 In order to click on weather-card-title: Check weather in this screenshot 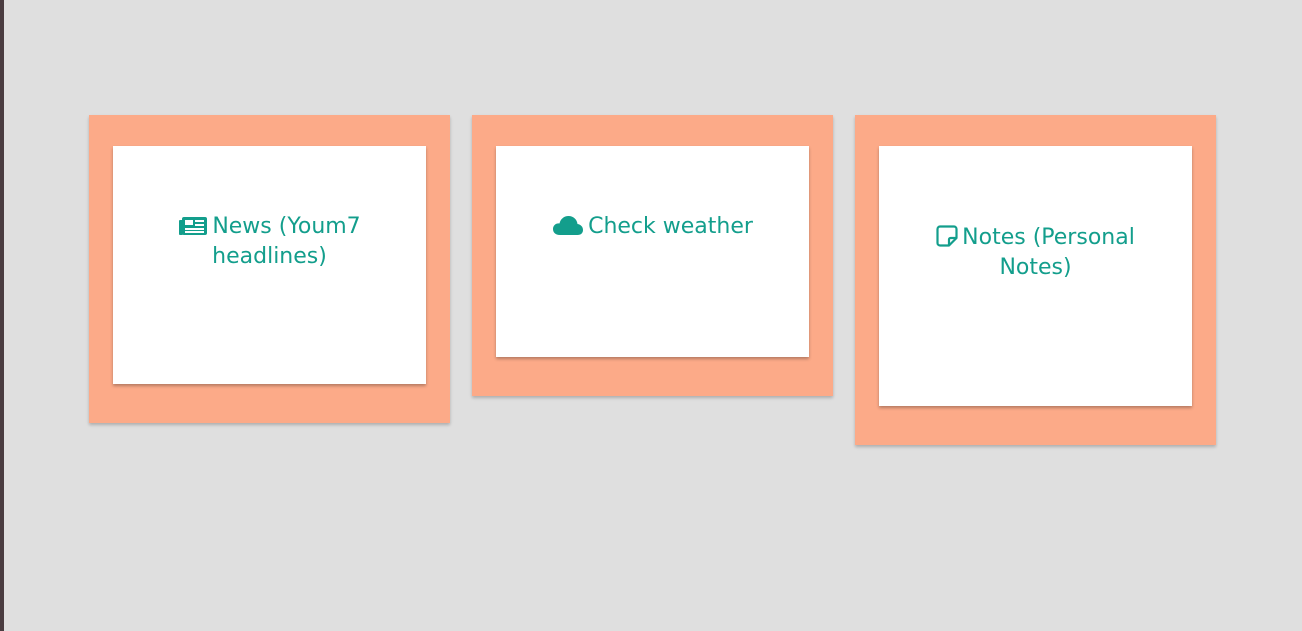, I will do `click(652, 228)`.